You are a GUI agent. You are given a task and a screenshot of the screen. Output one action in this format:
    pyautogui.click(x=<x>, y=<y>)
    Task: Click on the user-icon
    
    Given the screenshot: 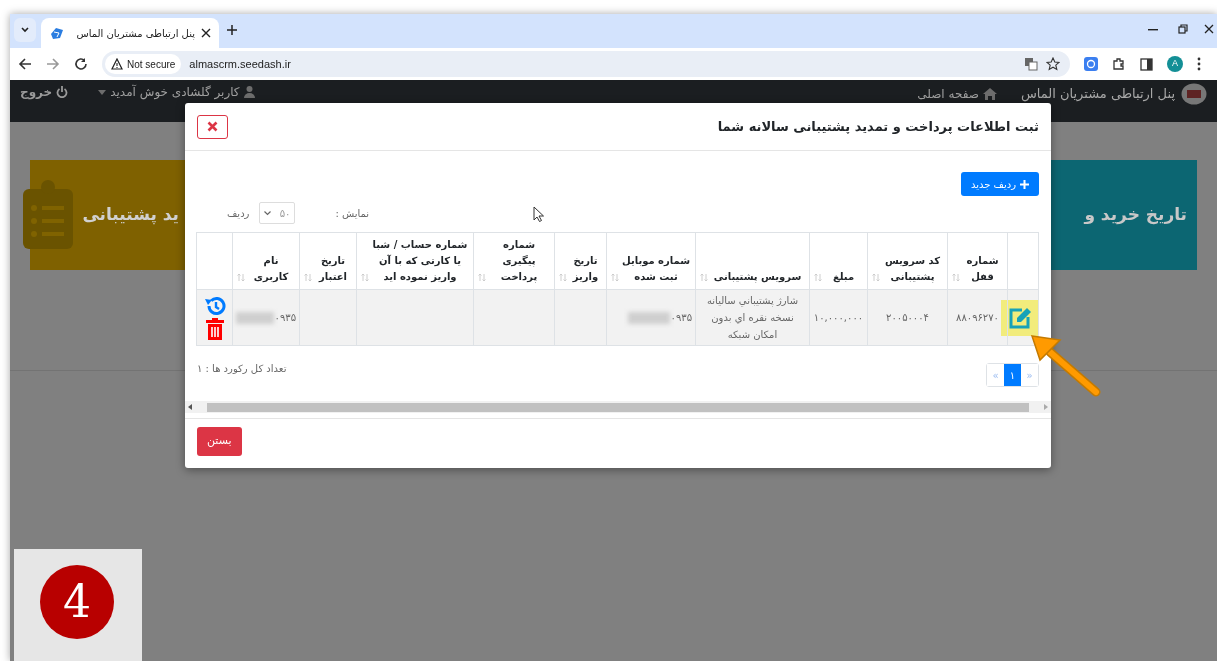 What is the action you would take?
    pyautogui.click(x=249, y=92)
    